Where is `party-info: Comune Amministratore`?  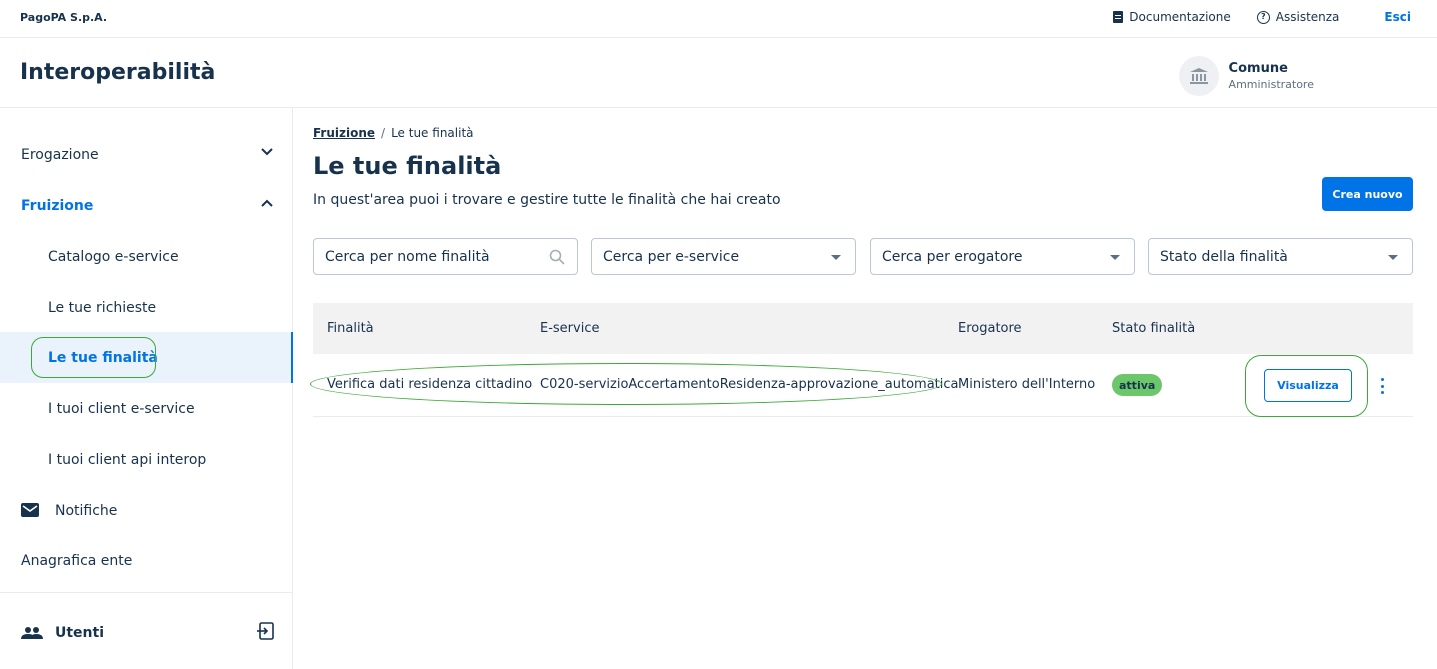
party-info: Comune Amministratore is located at coordinates (1271, 76).